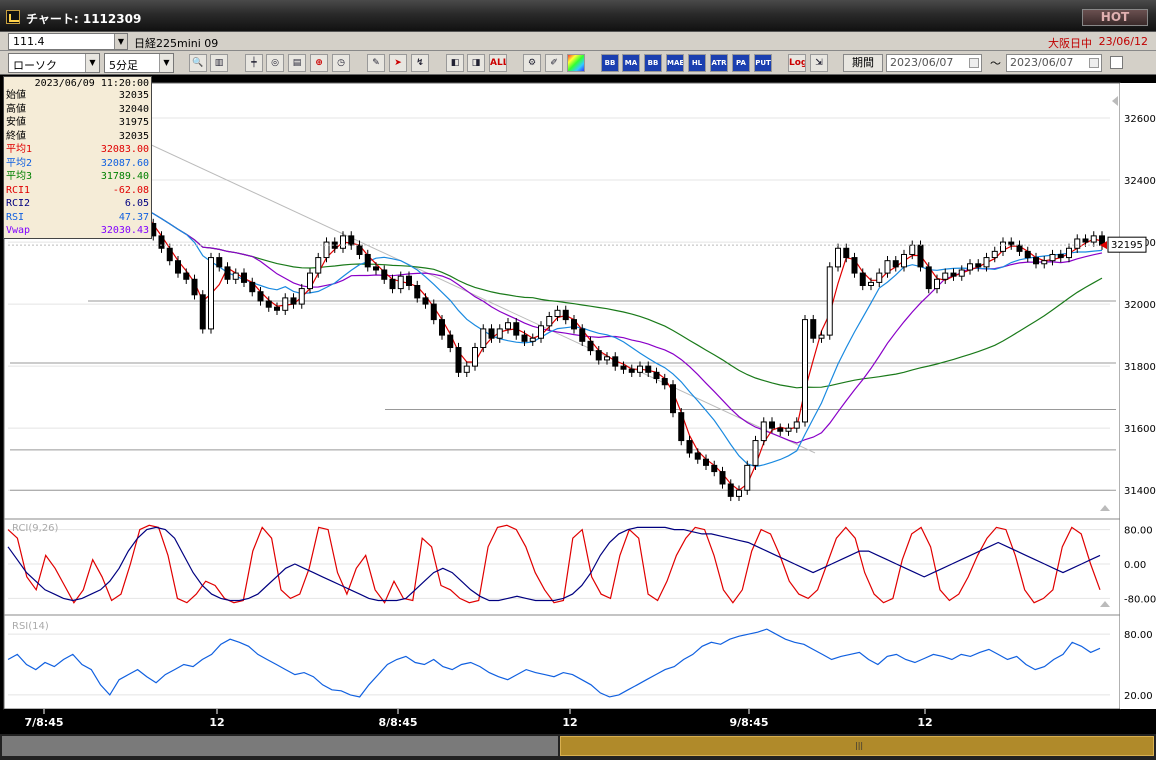 This screenshot has width=1156, height=760. I want to click on info-row: 安値 31975, so click(77, 123).